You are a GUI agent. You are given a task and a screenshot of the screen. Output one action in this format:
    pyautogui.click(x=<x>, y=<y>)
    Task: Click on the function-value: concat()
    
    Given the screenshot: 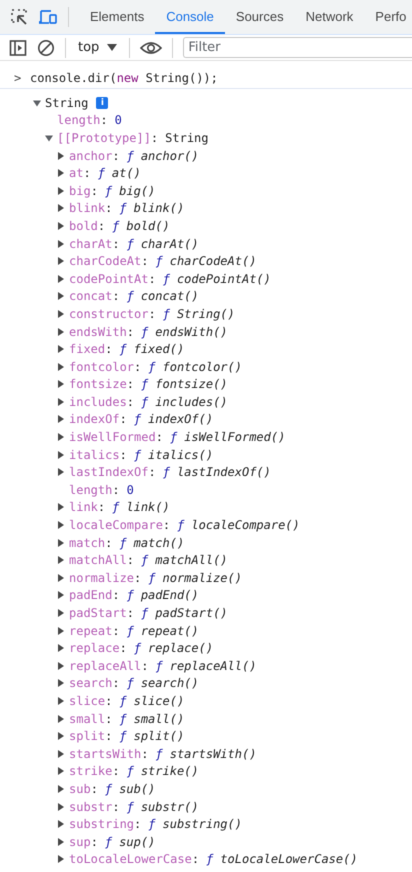 What is the action you would take?
    pyautogui.click(x=169, y=296)
    